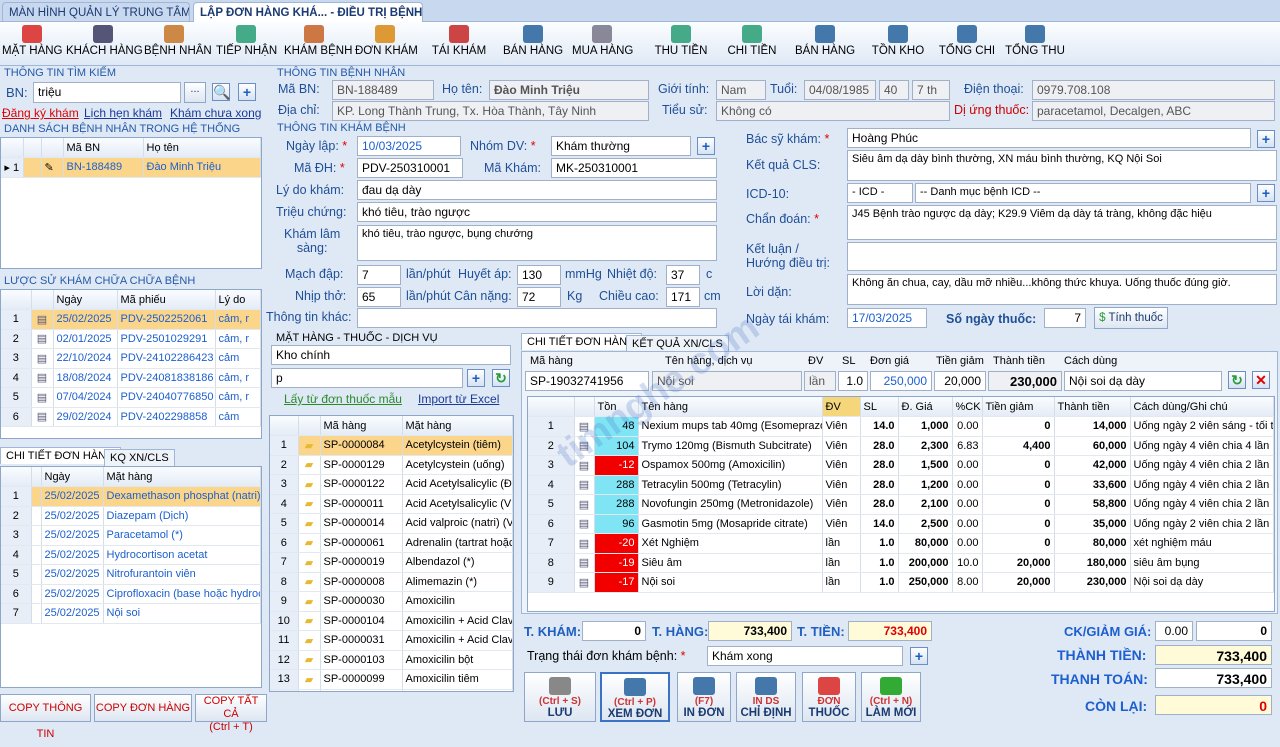 Image resolution: width=1280 pixels, height=747 pixels. Describe the element at coordinates (391, 355) in the screenshot. I see `warehouse-select: Kho chính` at that location.